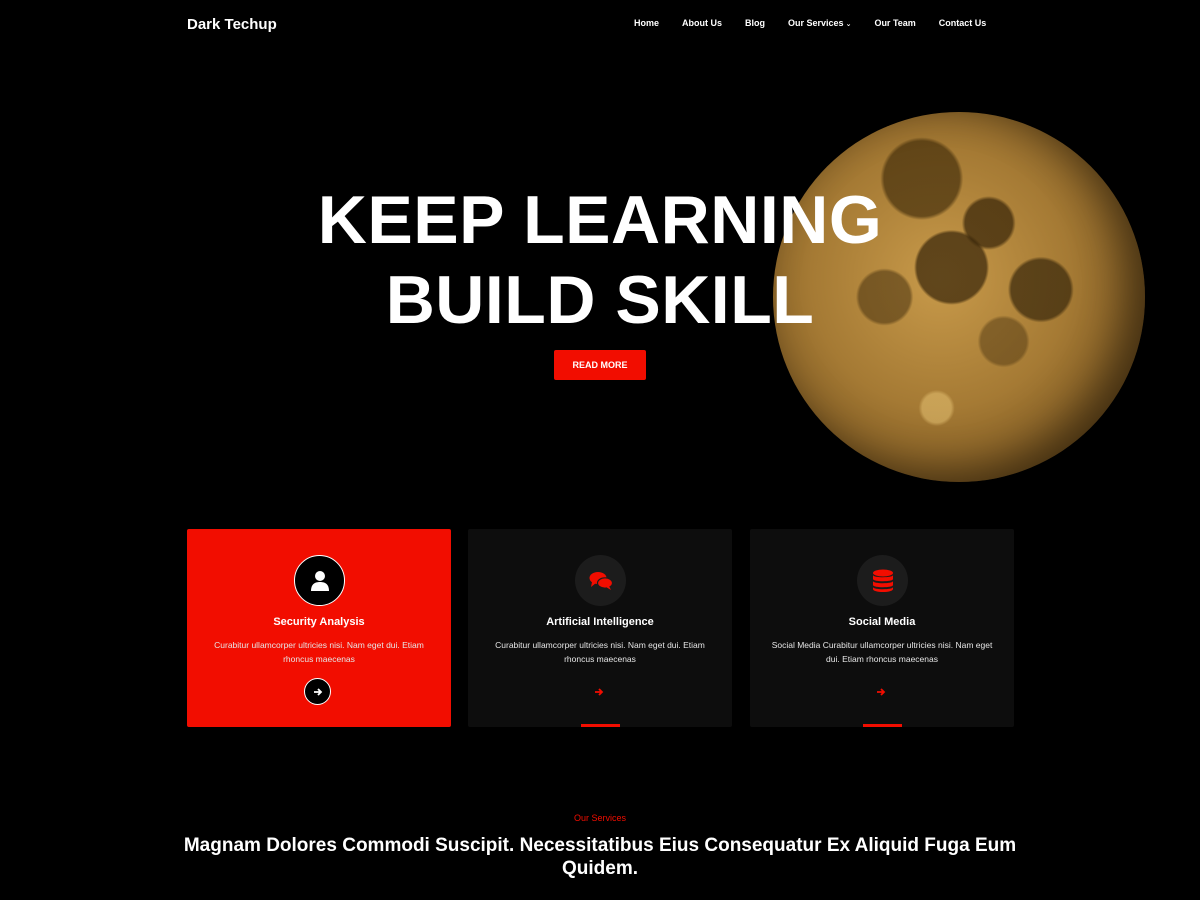 This screenshot has width=1200, height=900. Describe the element at coordinates (882, 580) in the screenshot. I see `database-icon` at that location.